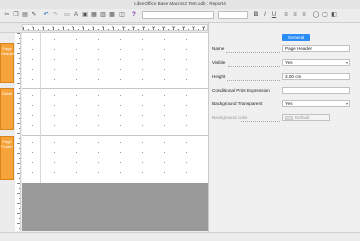 The image size is (360, 241). What do you see at coordinates (134, 15) in the screenshot?
I see `help-icon: ?` at bounding box center [134, 15].